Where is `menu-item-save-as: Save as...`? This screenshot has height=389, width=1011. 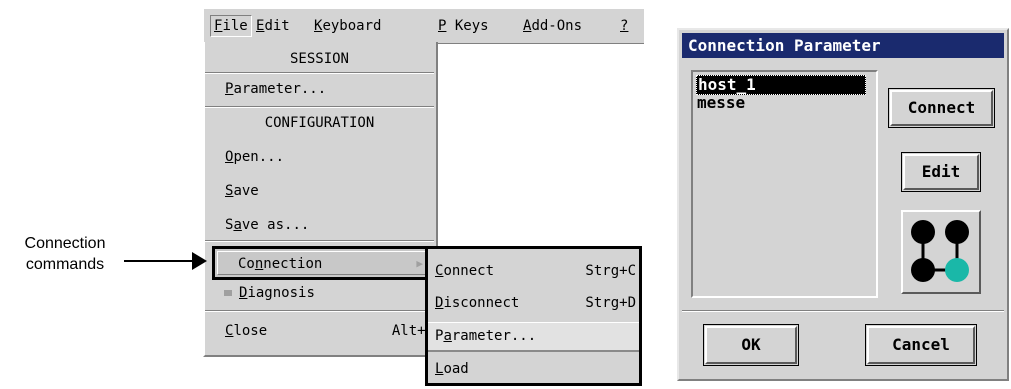
menu-item-save-as: Save as... is located at coordinates (319, 225).